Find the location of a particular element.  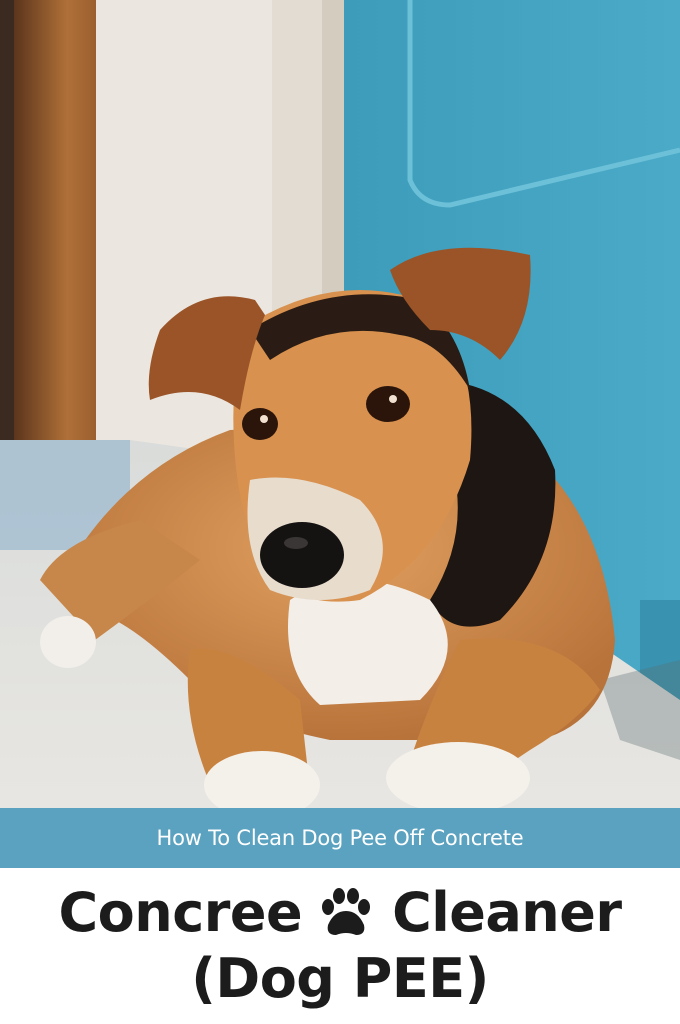

title-line-1: Concree Cleaner is located at coordinates (340, 913).